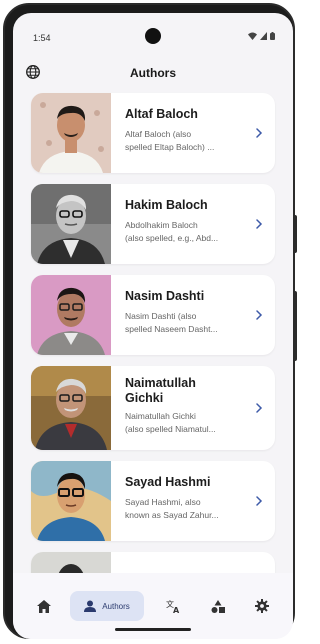 The height and width of the screenshot is (644, 320). Describe the element at coordinates (163, 502) in the screenshot. I see `author-description-line: Sayad Hashmi, also` at that location.